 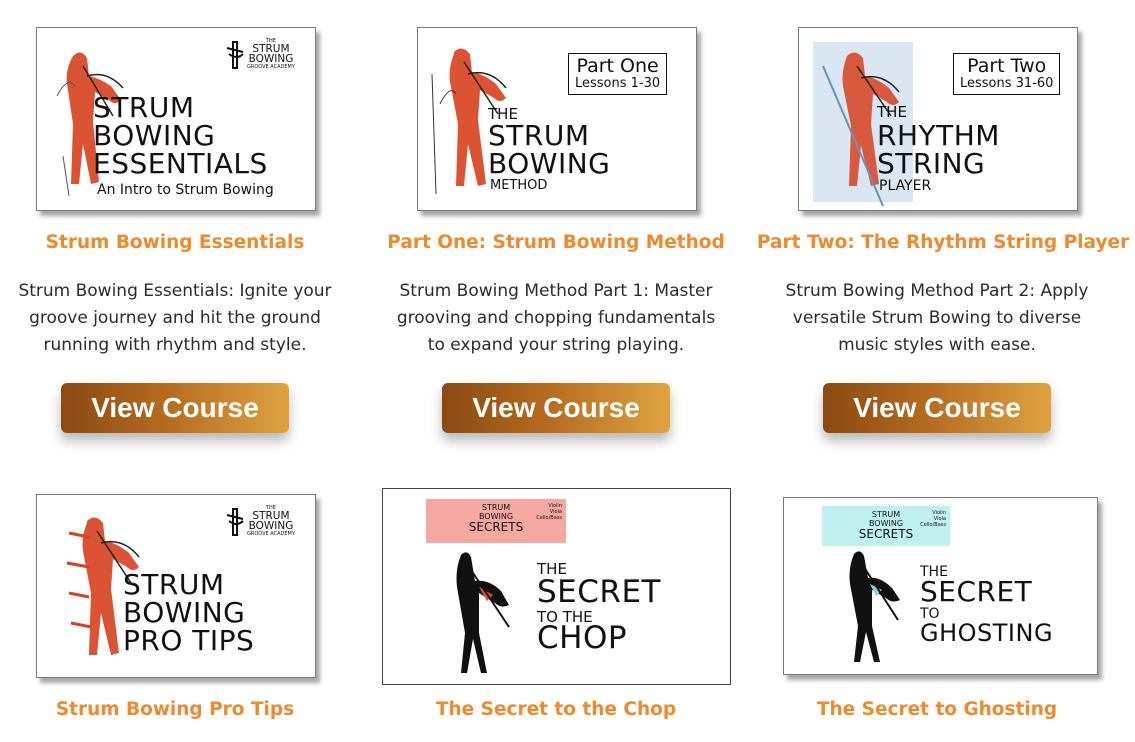 I want to click on course-title: Strum Bowing Pro Tips, so click(x=177, y=709).